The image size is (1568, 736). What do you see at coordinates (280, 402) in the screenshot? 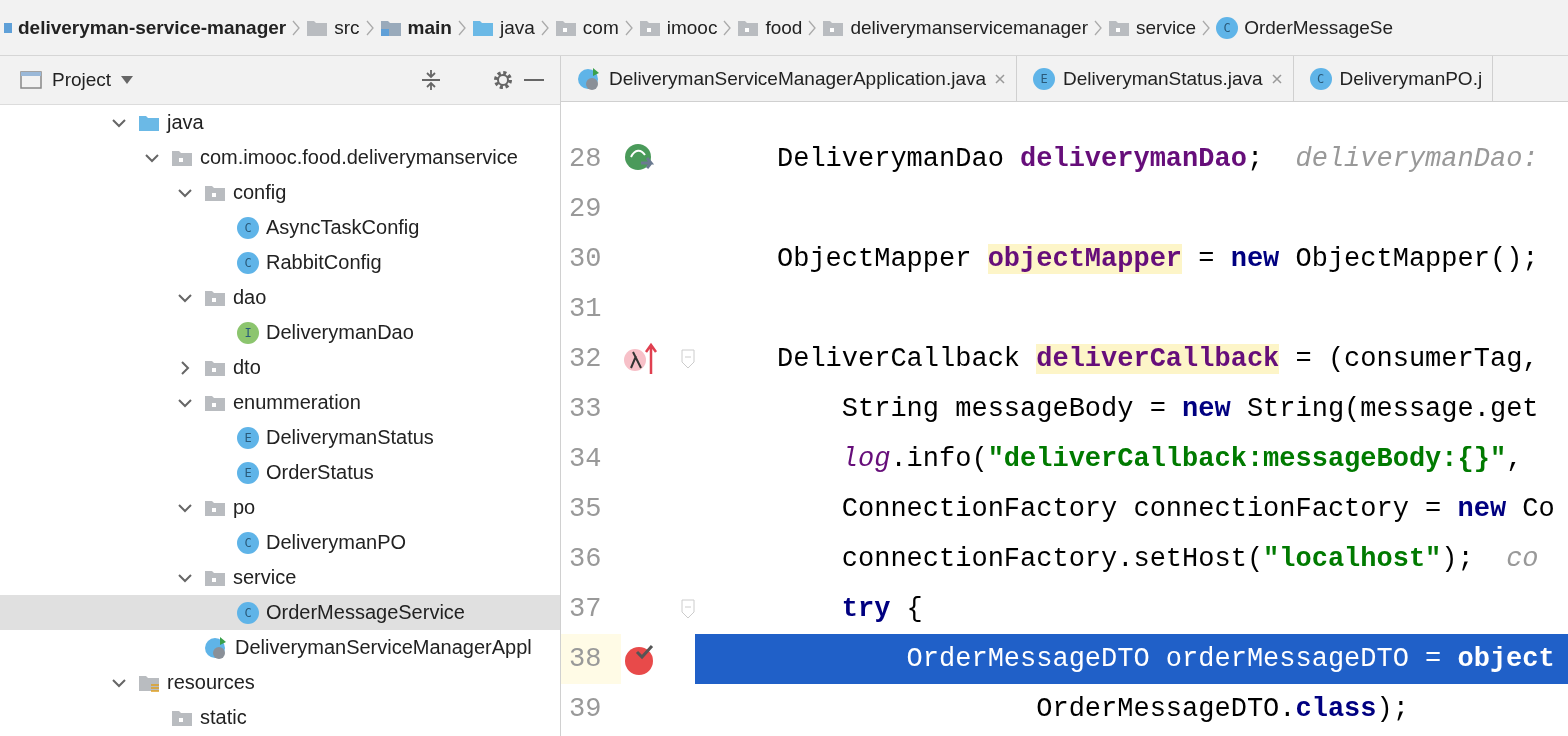
I see `tree-item: enummeration` at bounding box center [280, 402].